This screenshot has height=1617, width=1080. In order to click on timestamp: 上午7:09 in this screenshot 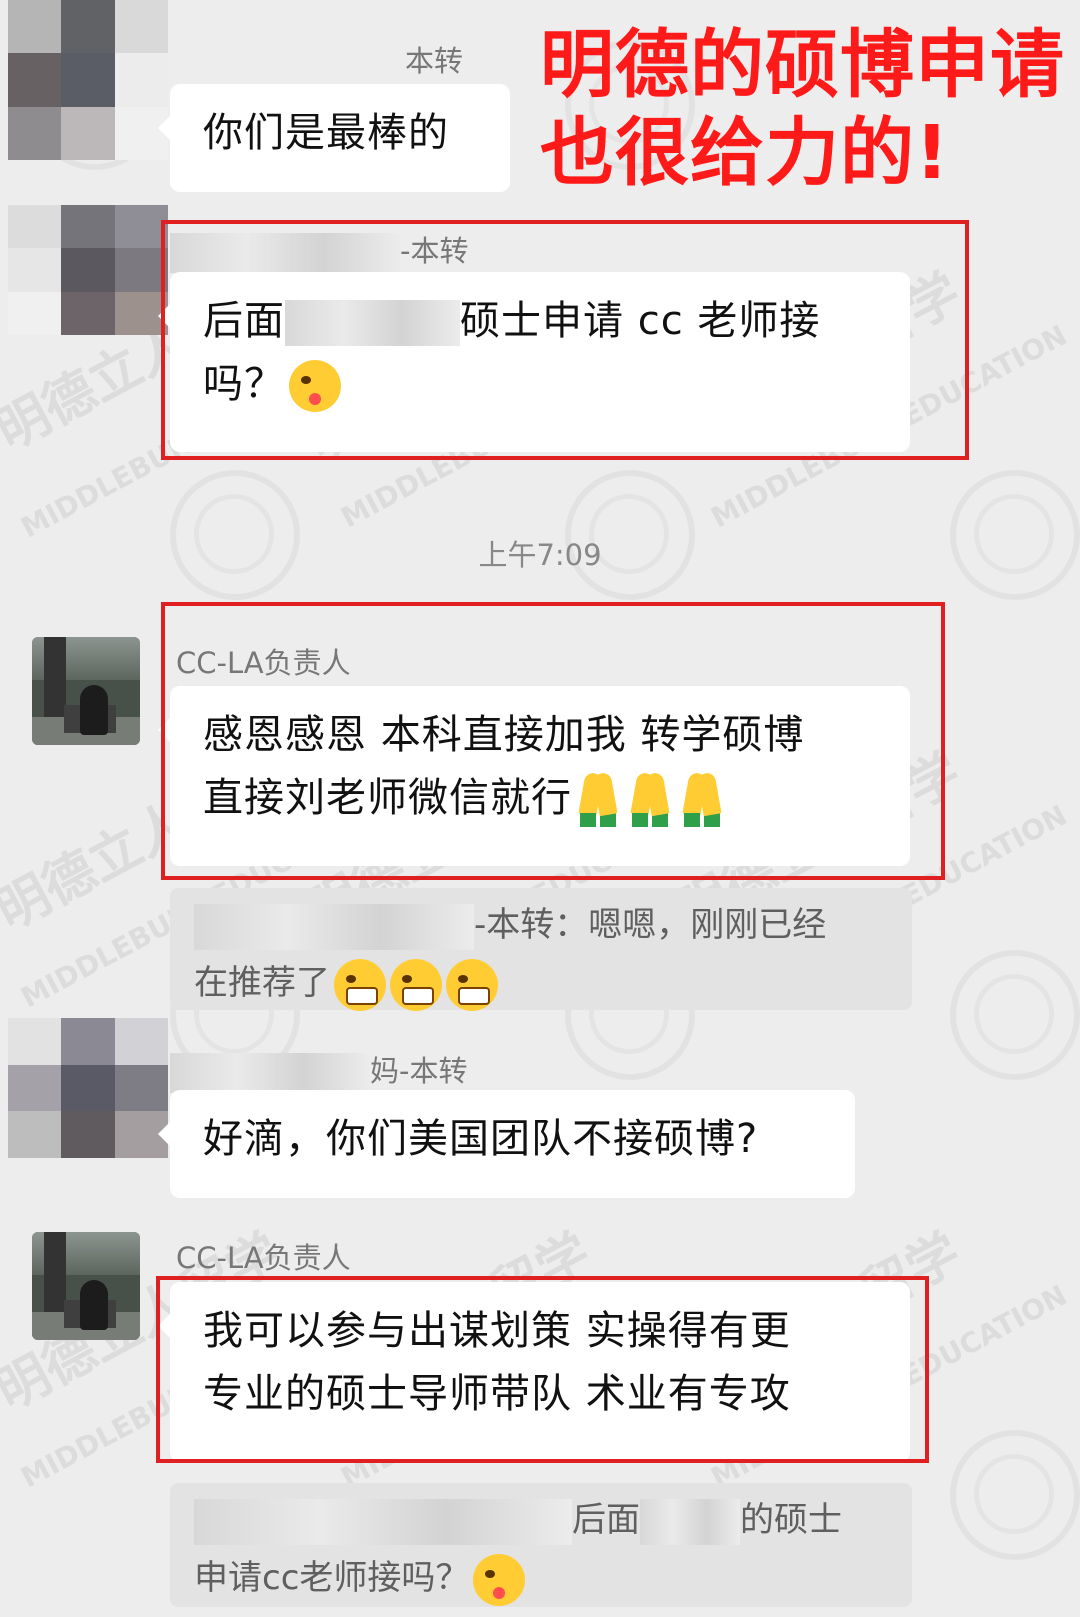, I will do `click(540, 555)`.